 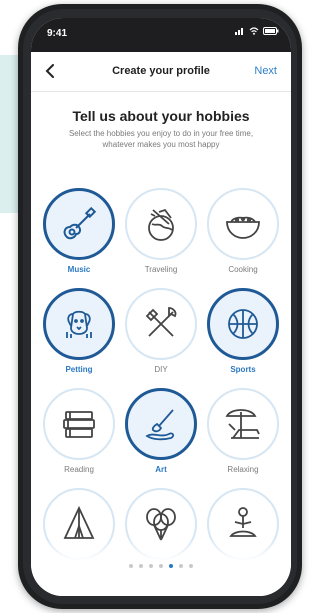 I want to click on hobby-label: Music, so click(x=79, y=269).